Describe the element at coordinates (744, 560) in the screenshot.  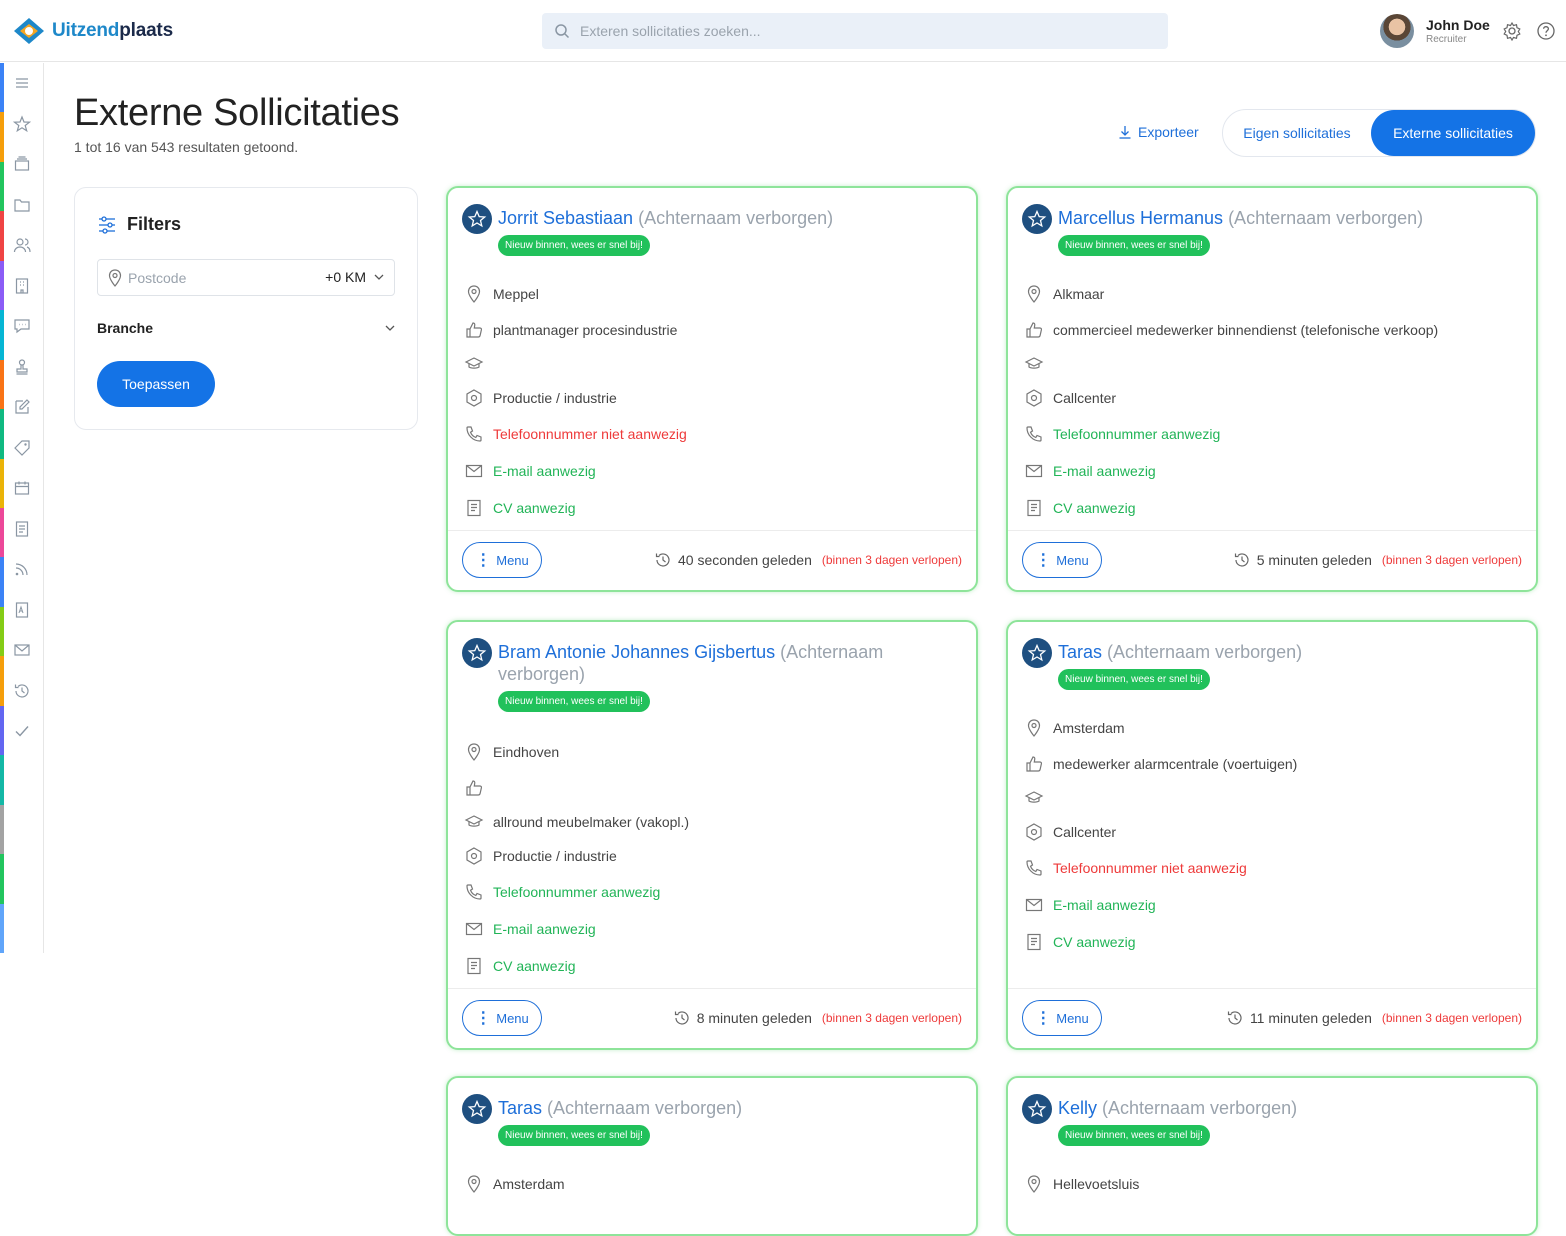
I see `time-ago: 40 seconden geleden` at that location.